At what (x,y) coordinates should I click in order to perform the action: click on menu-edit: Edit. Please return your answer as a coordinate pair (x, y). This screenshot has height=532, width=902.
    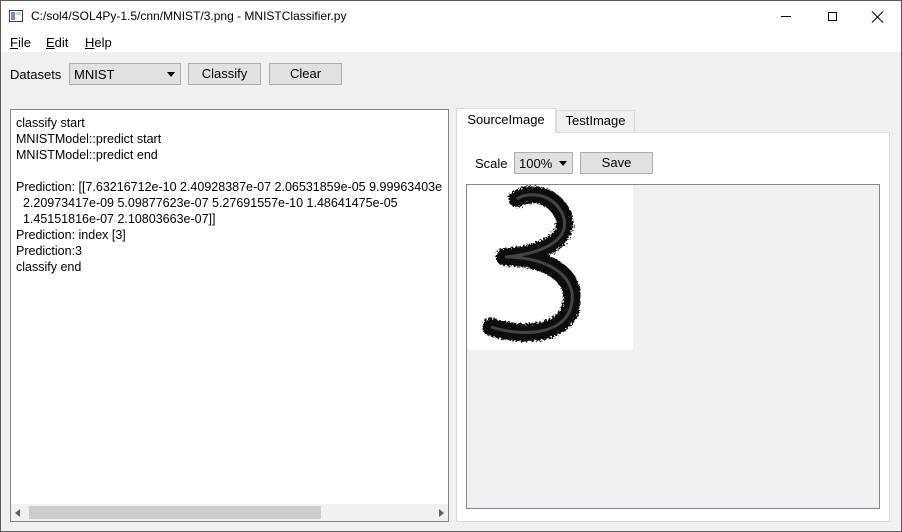
    Looking at the image, I should click on (57, 42).